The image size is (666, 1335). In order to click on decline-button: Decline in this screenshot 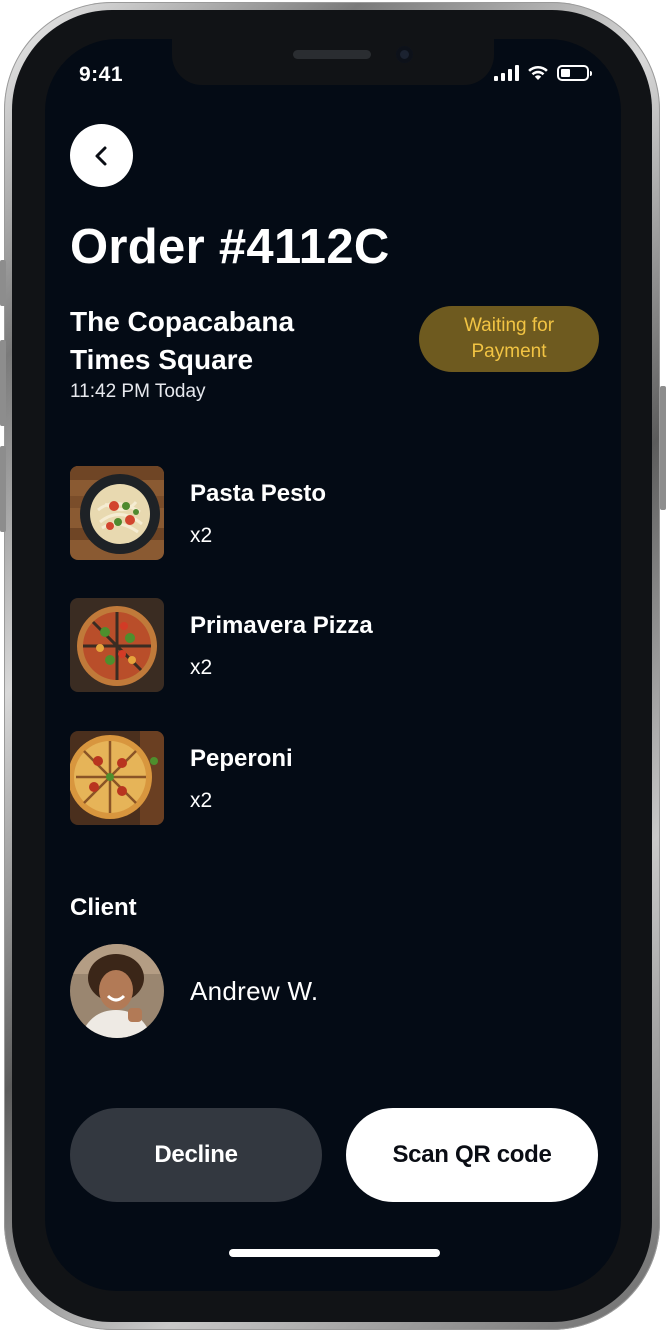, I will do `click(196, 1155)`.